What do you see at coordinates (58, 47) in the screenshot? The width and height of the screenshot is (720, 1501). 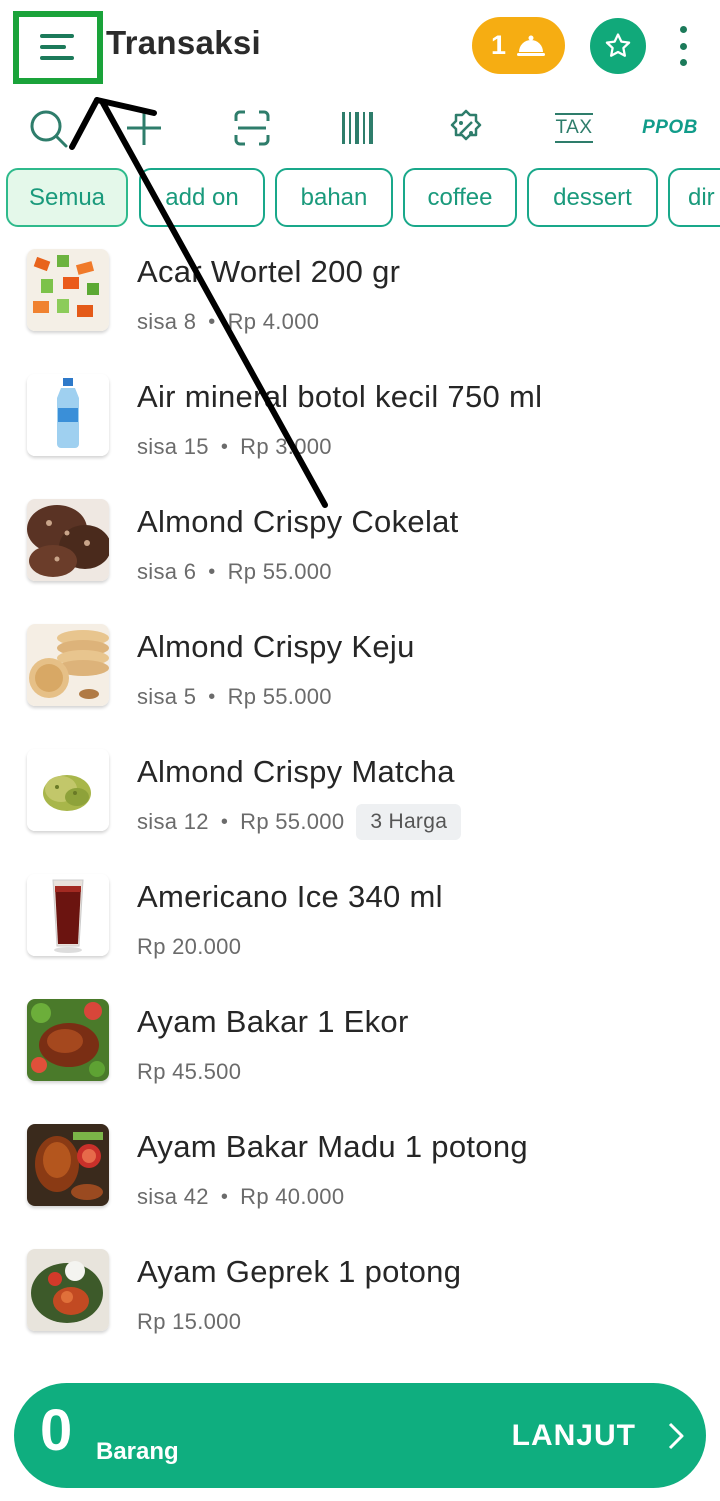 I see `hamburger-menu-icon` at bounding box center [58, 47].